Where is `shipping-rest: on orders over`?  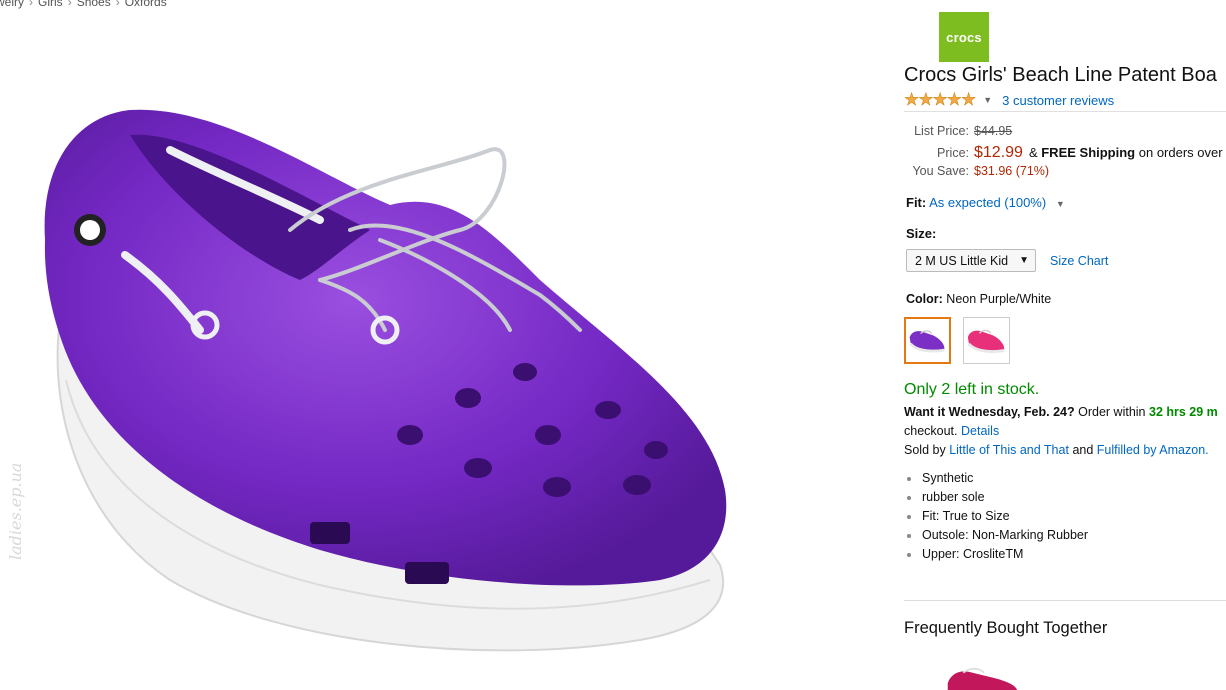 shipping-rest: on orders over is located at coordinates (1180, 152).